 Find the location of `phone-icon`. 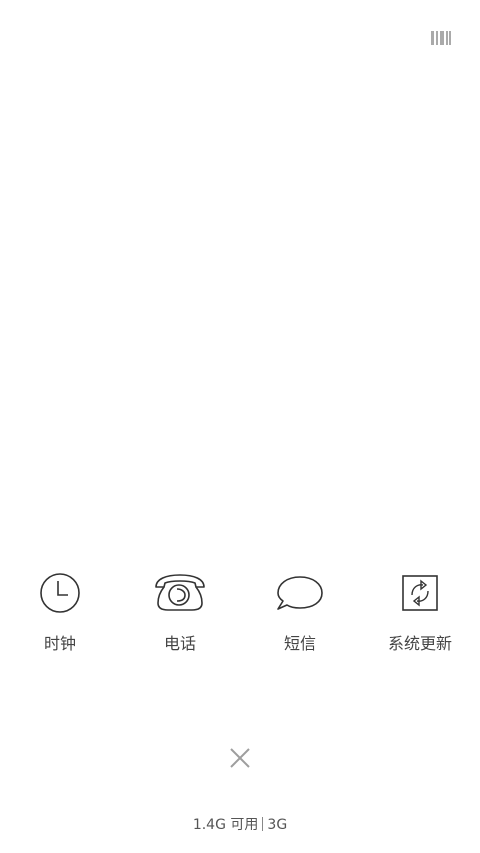

phone-icon is located at coordinates (180, 592).